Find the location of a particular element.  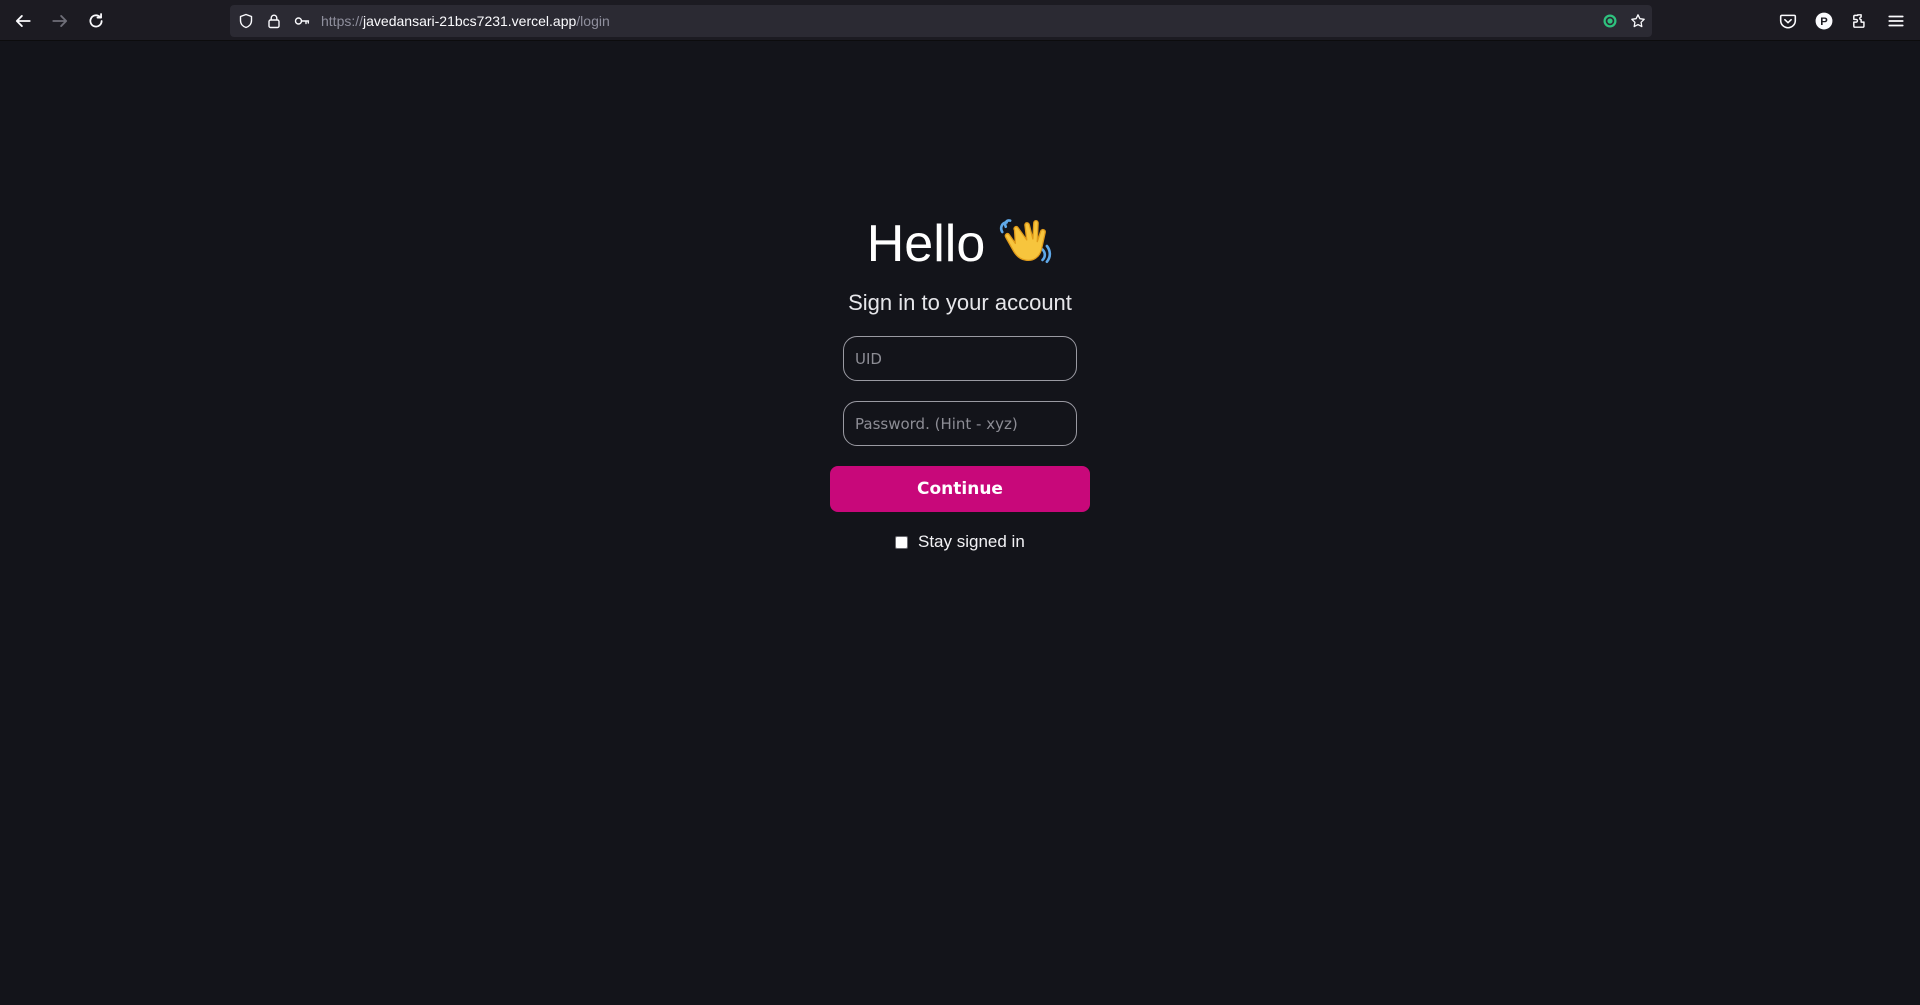

extensions-button is located at coordinates (1860, 21).